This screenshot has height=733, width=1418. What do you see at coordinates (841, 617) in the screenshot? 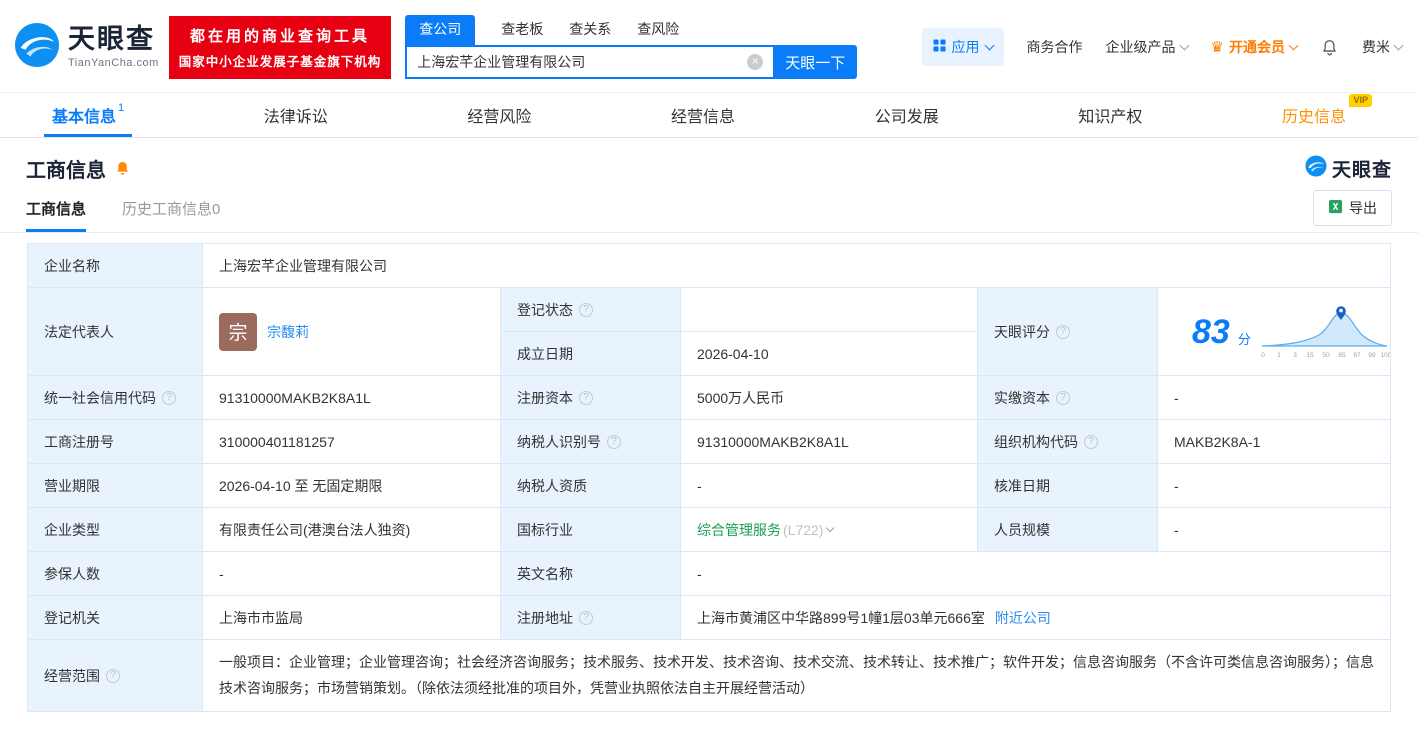
I see `registered-address-text: 上海市黄浦区中华路899号1幢1层03单元666室` at bounding box center [841, 617].